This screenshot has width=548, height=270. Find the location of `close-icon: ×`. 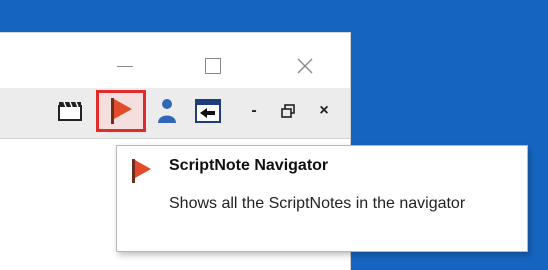

close-icon: × is located at coordinates (324, 110).